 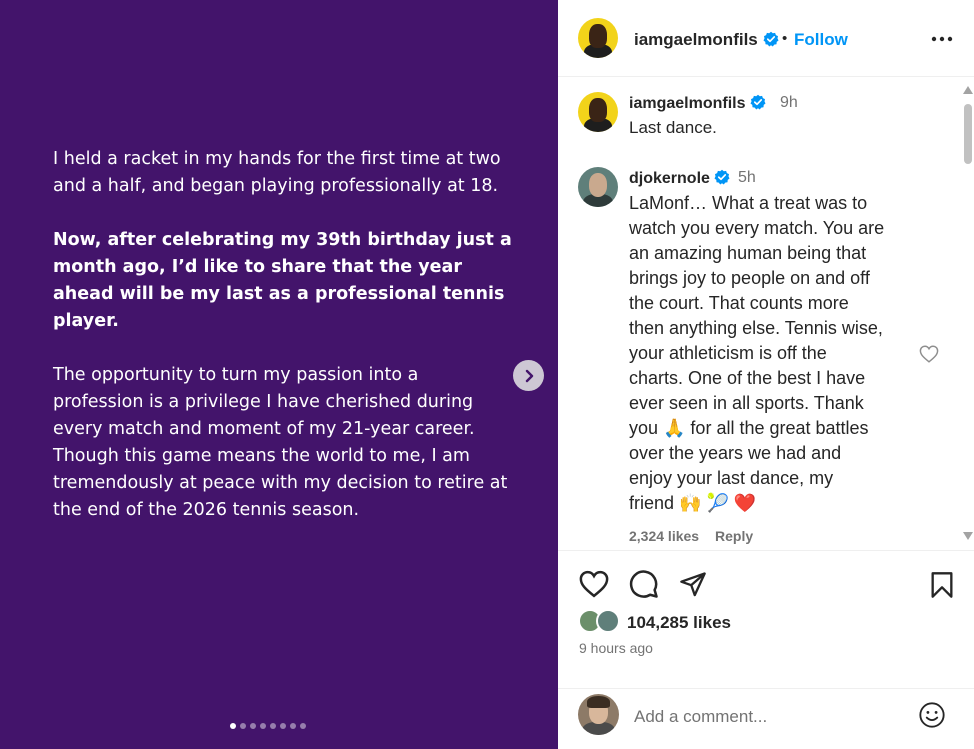 I want to click on caption-time: 9h, so click(x=789, y=102).